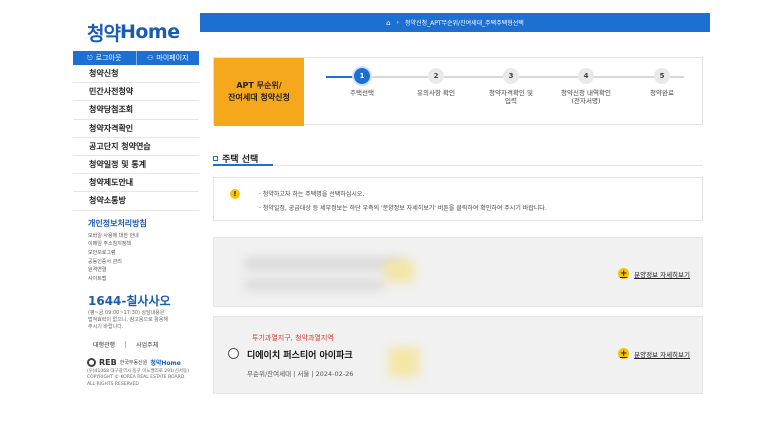 The height and width of the screenshot is (438, 780). Describe the element at coordinates (259, 92) in the screenshot. I see `step-indicator-title: APT 무순위/ 잔여세대 청약신청` at that location.